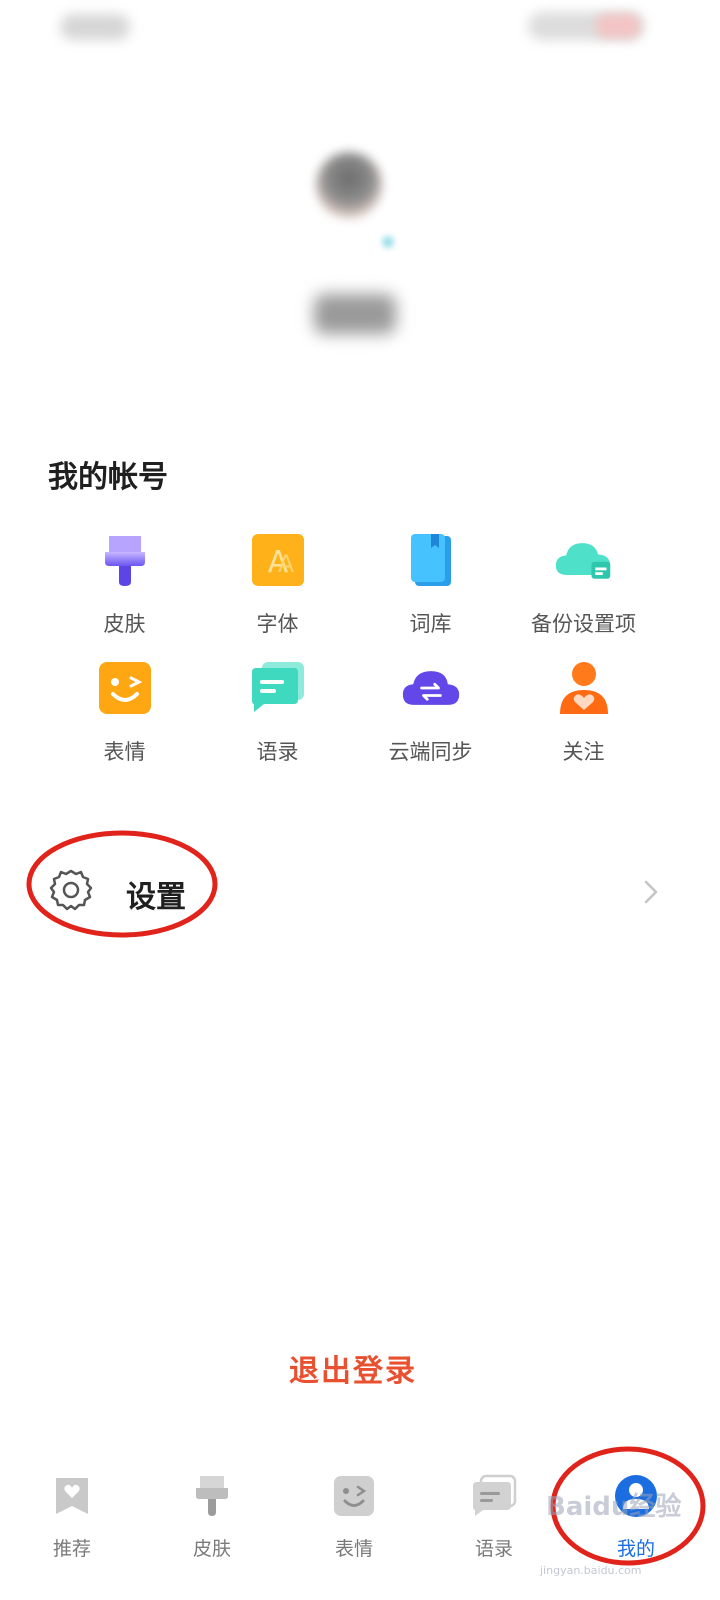 The image size is (720, 1600). Describe the element at coordinates (614, 1507) in the screenshot. I see `watermark-logo: Baidu经验` at that location.